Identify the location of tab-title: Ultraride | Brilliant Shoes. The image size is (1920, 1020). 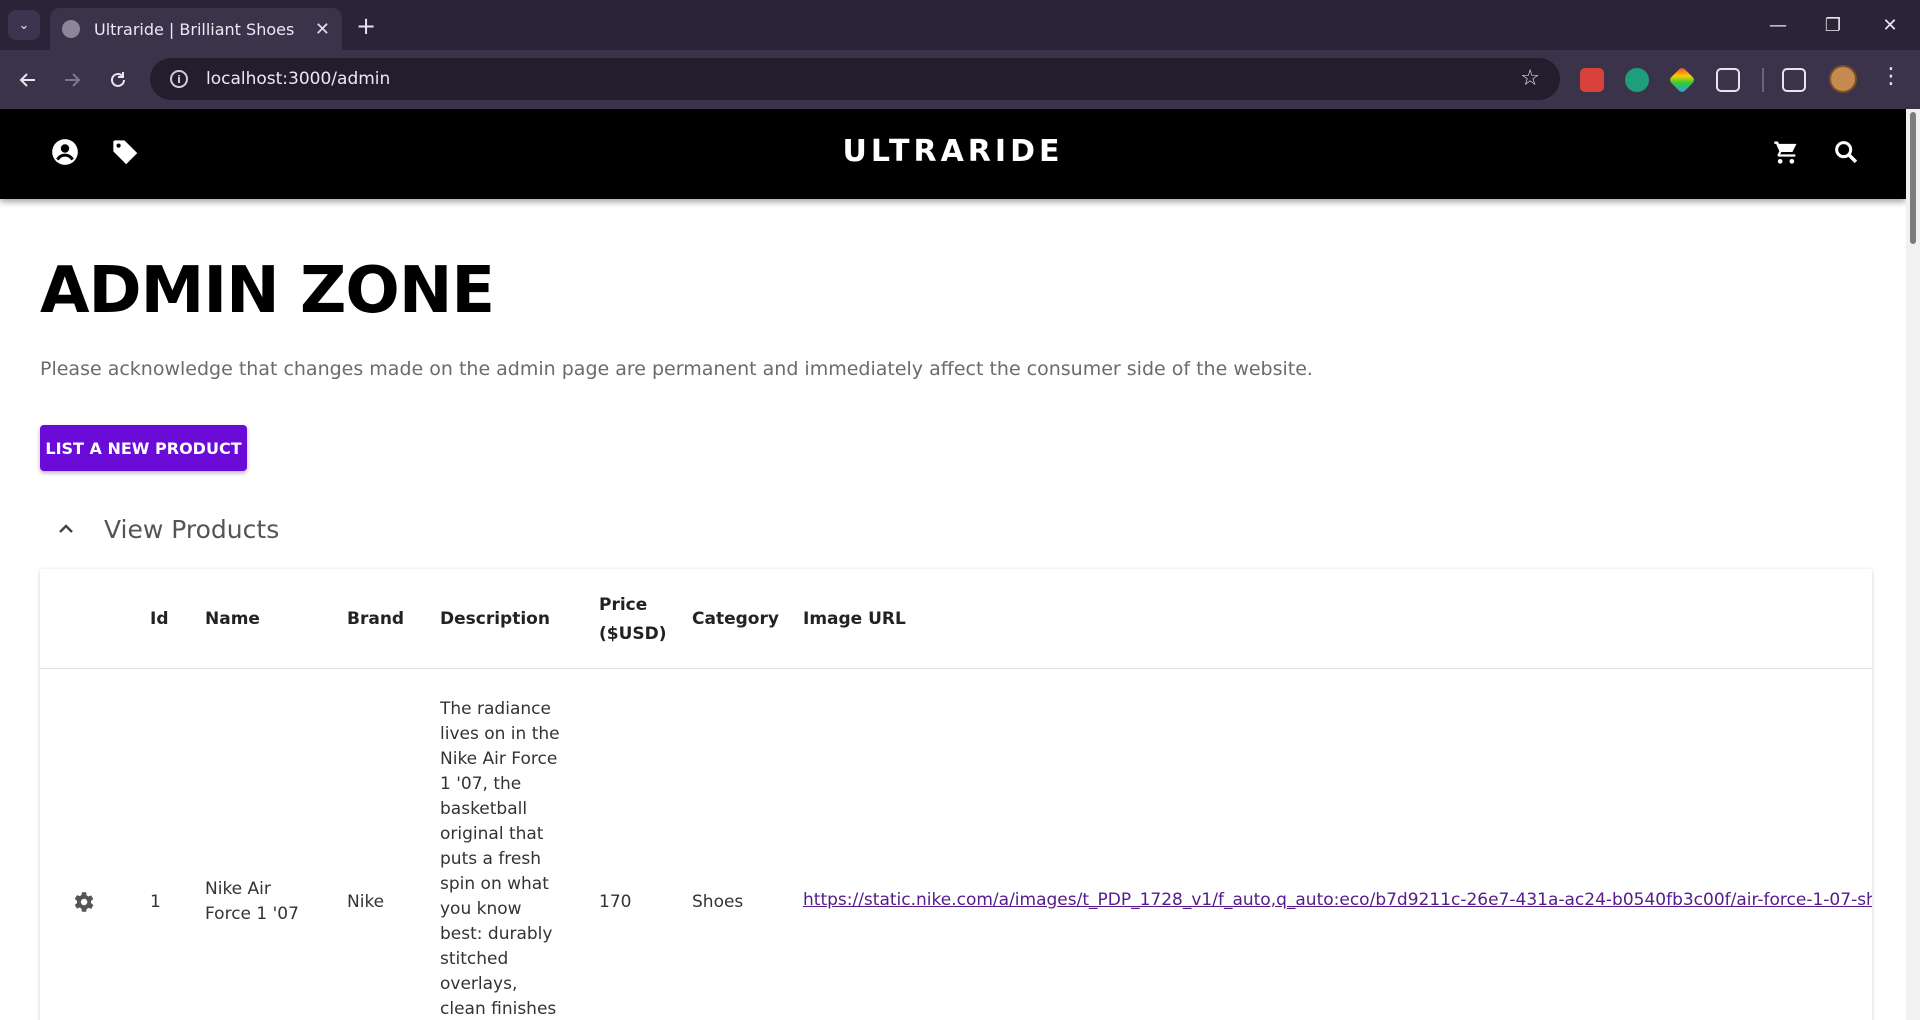
(194, 29).